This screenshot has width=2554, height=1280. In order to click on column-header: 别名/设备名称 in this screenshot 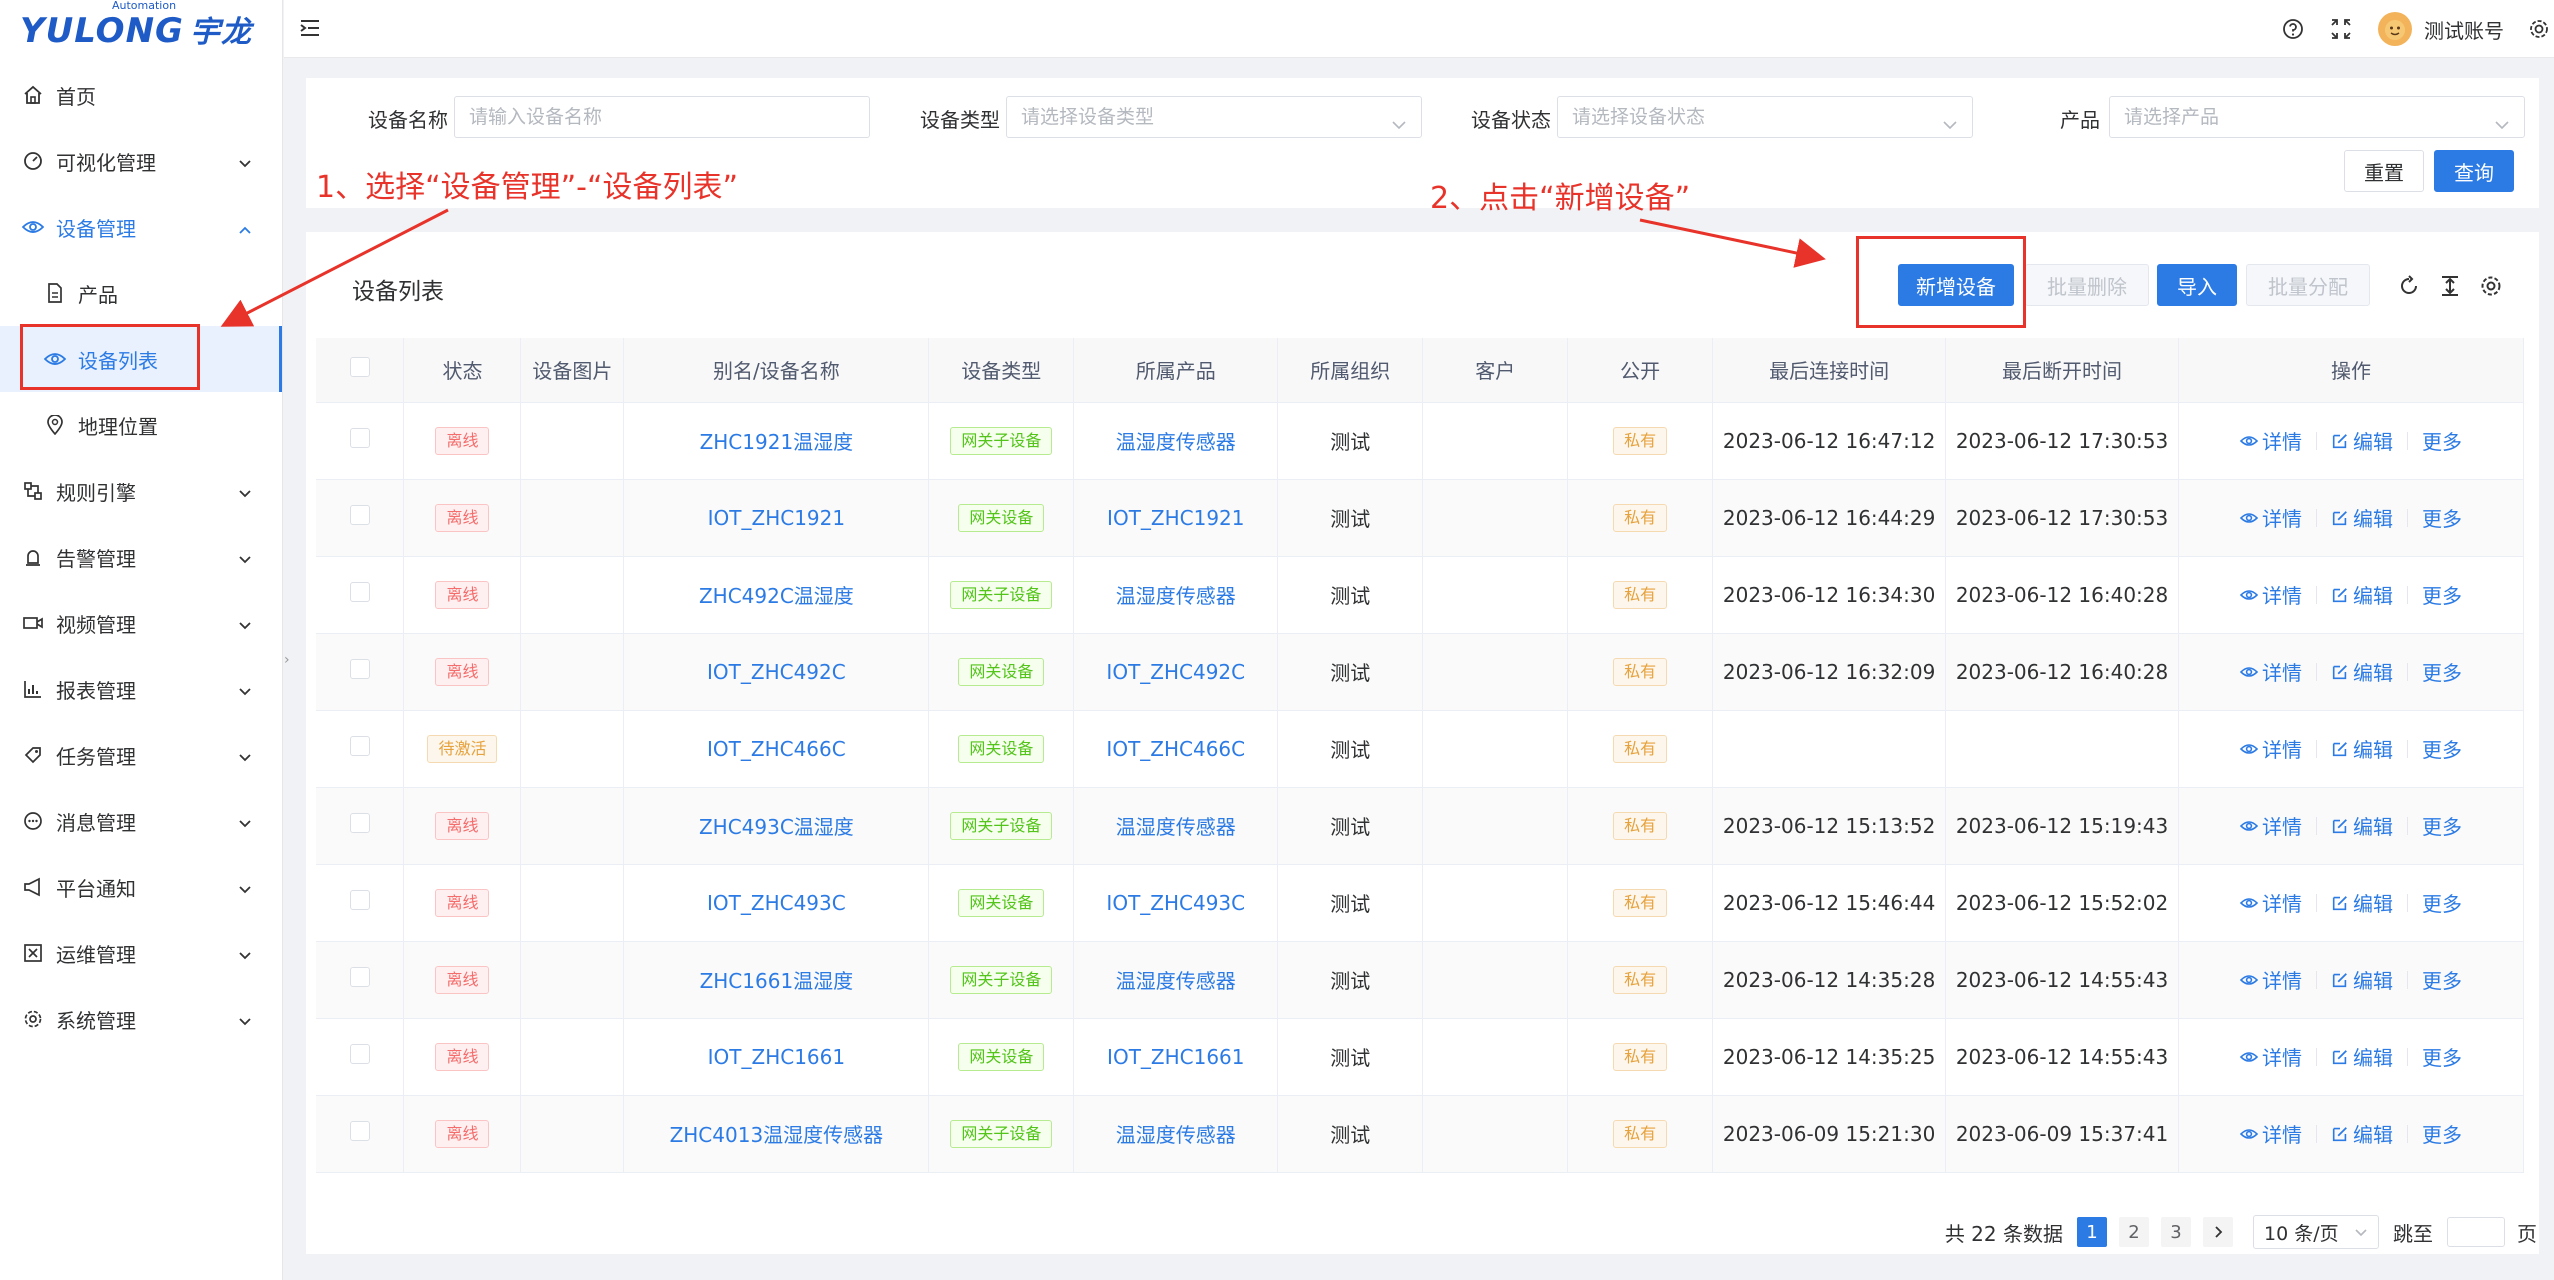, I will do `click(776, 370)`.